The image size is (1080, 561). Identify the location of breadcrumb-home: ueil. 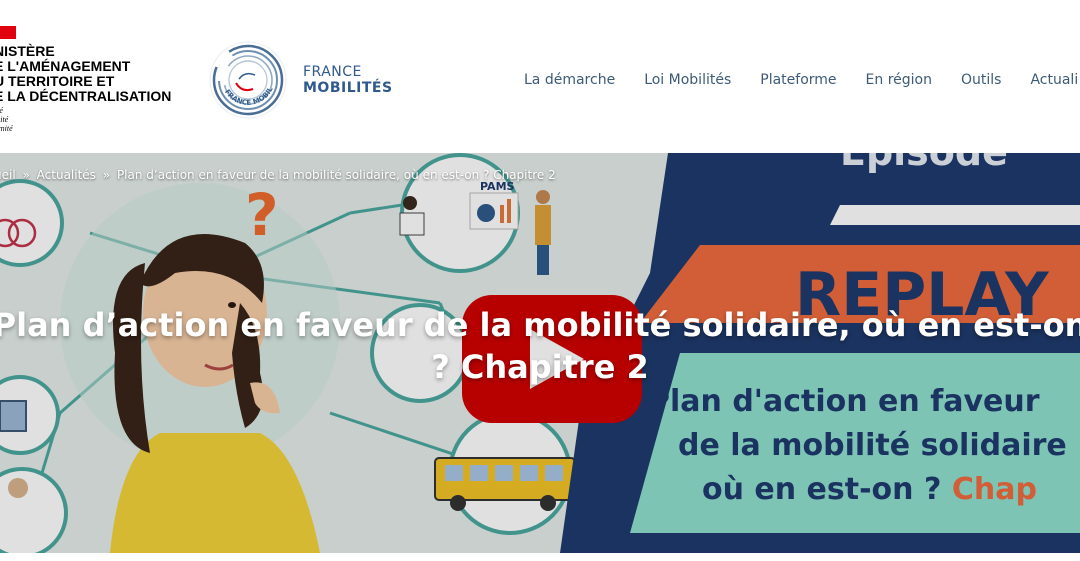
(8, 175).